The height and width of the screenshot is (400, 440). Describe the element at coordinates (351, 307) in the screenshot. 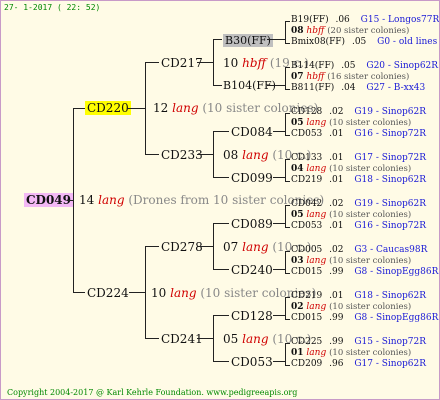

I see `gen4-drones-7: 02 lang (10 sister colonies)` at that location.